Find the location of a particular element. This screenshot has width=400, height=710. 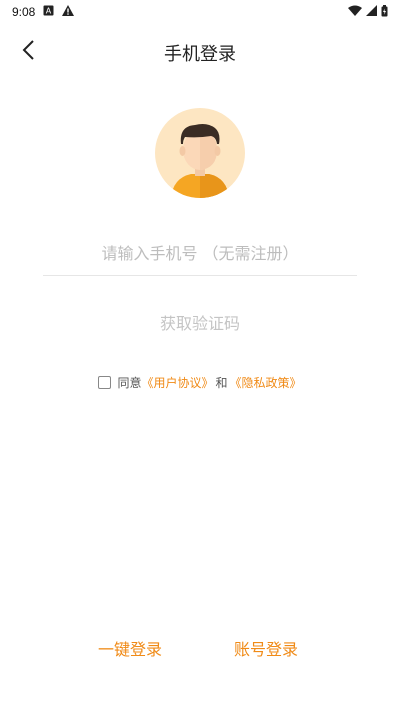

privacy-policy-link: 《隐私政策》 is located at coordinates (266, 382).